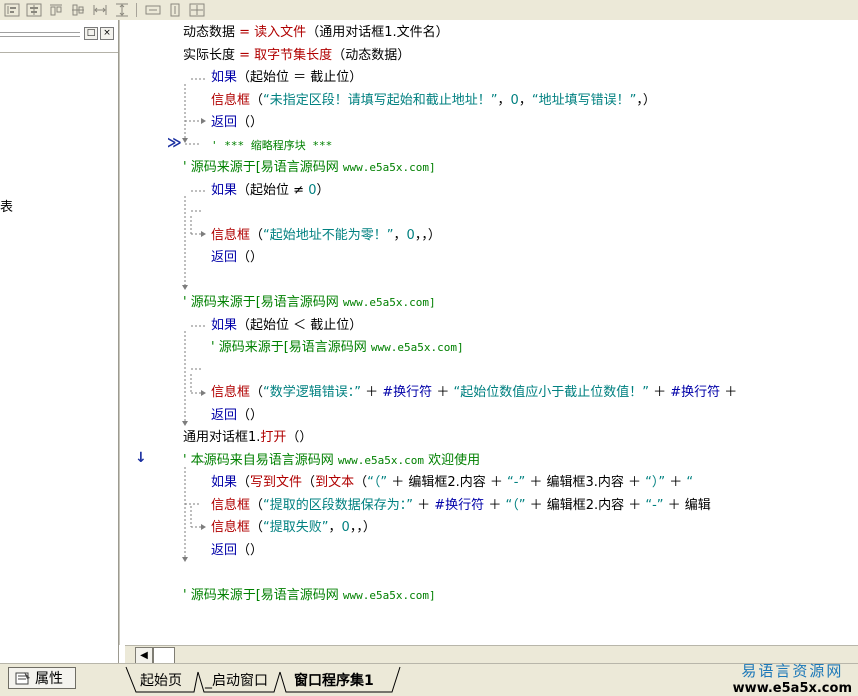 The height and width of the screenshot is (696, 858). What do you see at coordinates (377, 32) in the screenshot?
I see `code-token: （通用对话框1.文件名）` at bounding box center [377, 32].